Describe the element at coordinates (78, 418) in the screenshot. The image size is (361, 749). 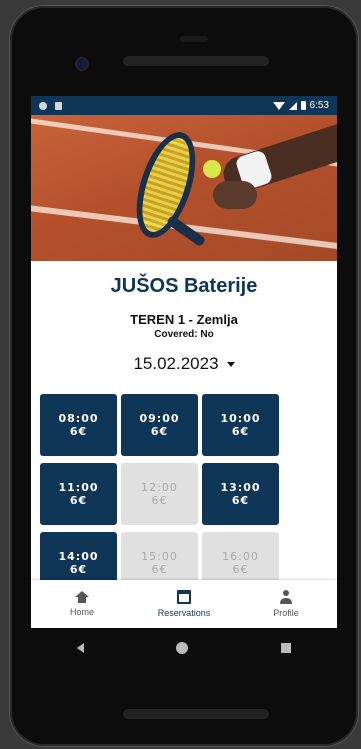
I see `slot-time: 08:00` at that location.